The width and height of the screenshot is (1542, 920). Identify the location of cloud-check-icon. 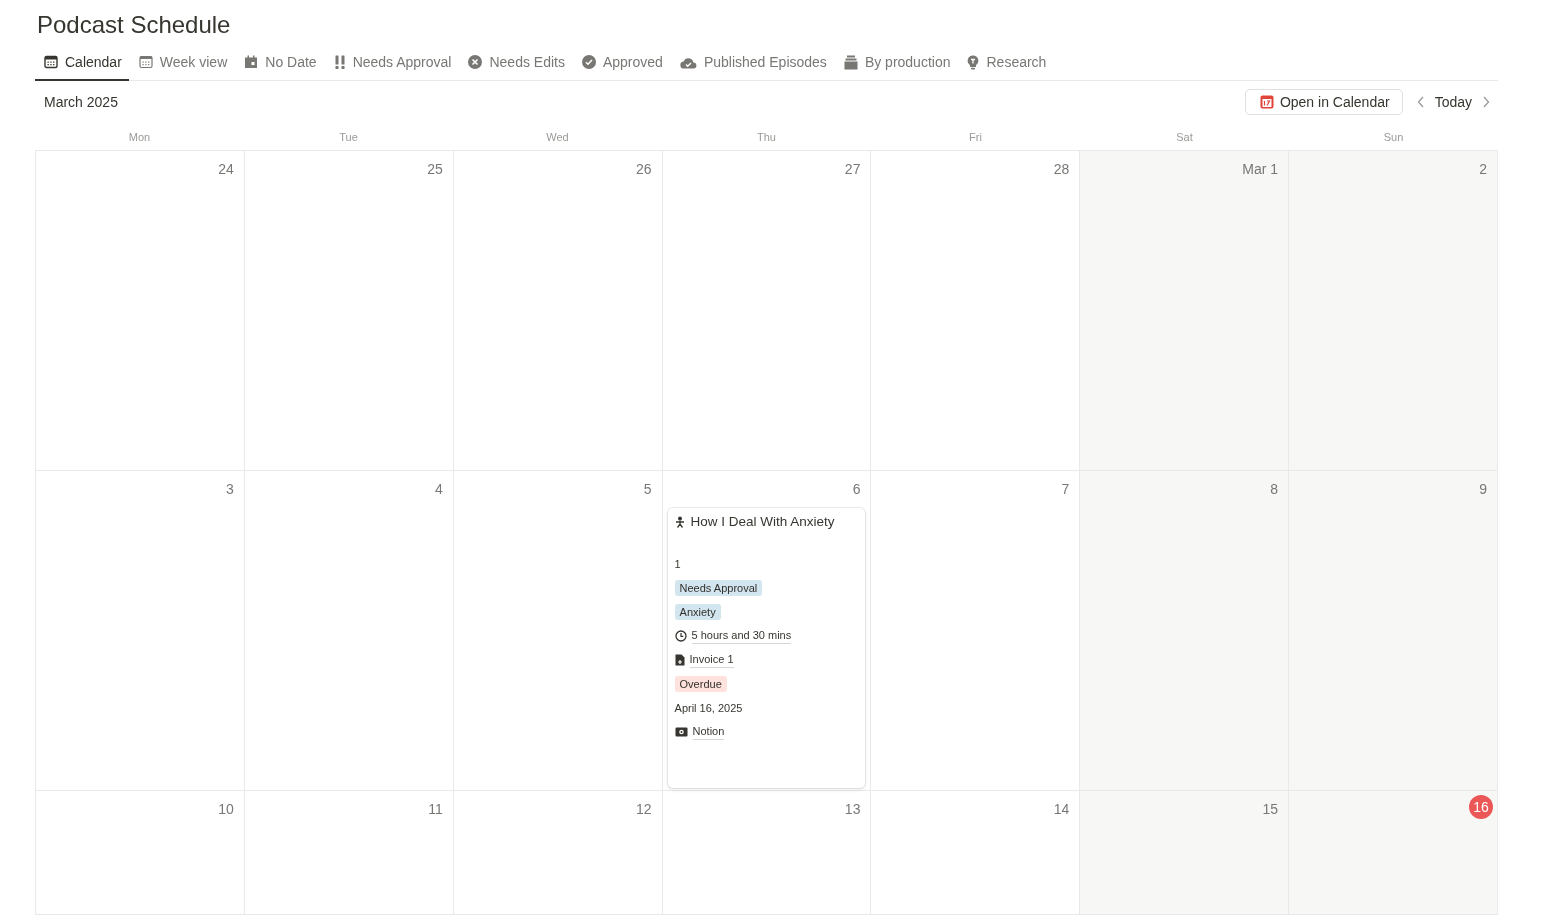
(688, 62).